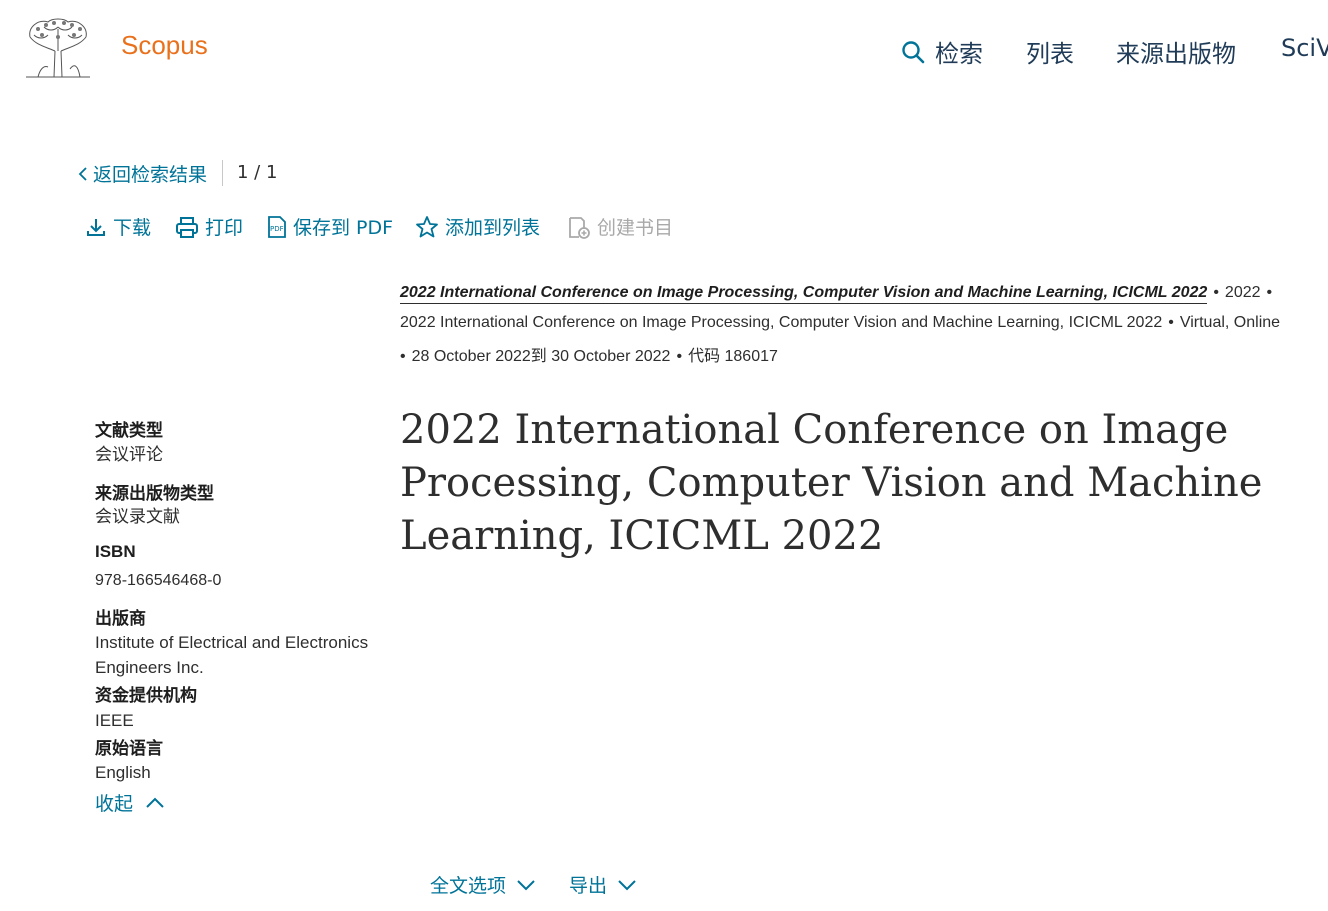 The height and width of the screenshot is (911, 1328). I want to click on print-label: 打印, so click(224, 228).